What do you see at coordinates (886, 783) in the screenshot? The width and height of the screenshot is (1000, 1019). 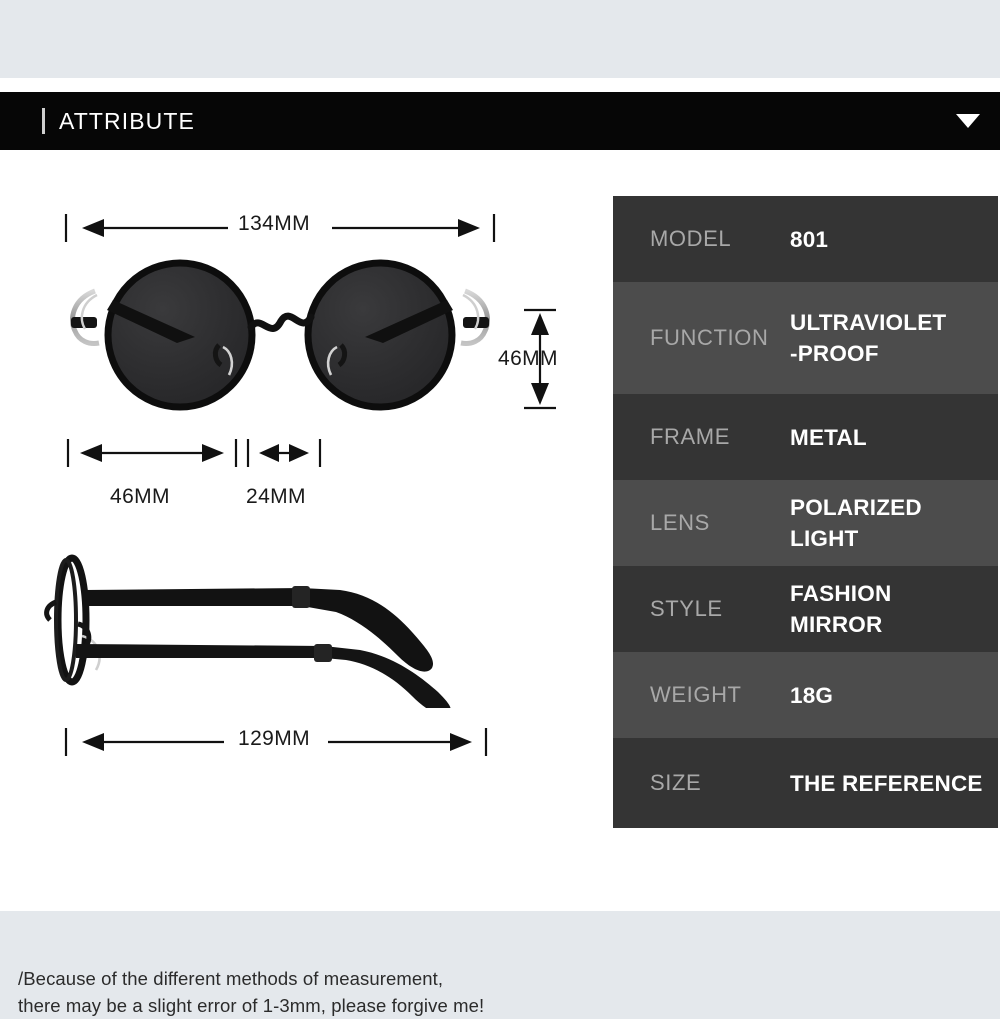 I see `spec-value-size: THE REFERENCE` at bounding box center [886, 783].